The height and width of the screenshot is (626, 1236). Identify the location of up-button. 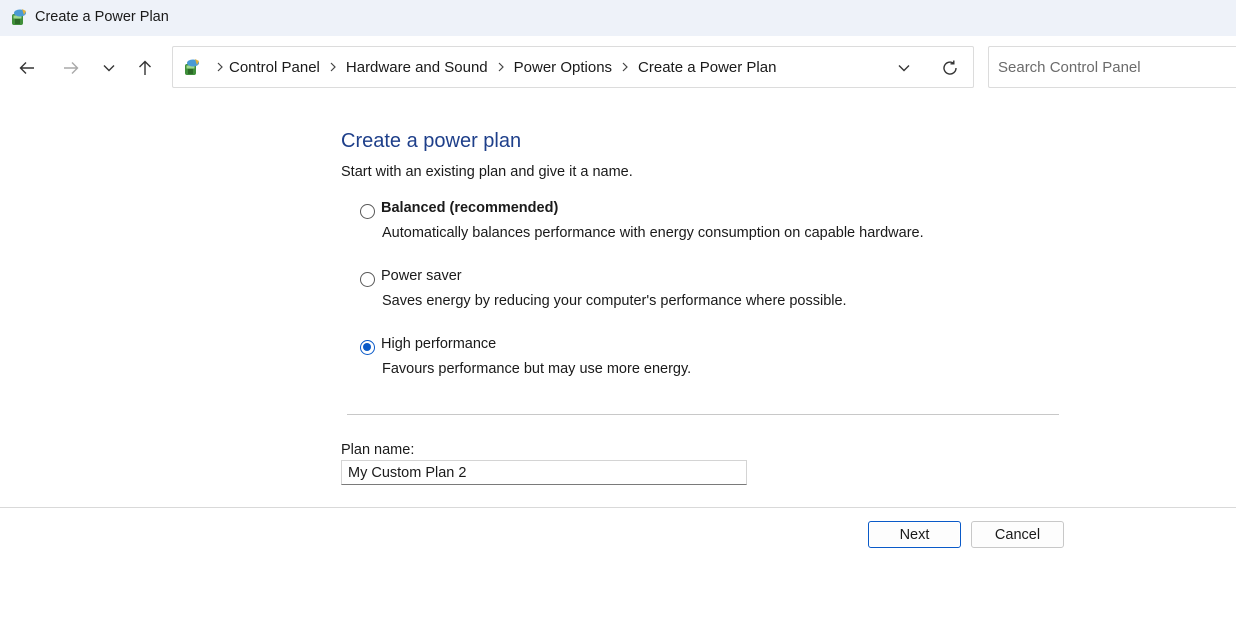
(145, 68).